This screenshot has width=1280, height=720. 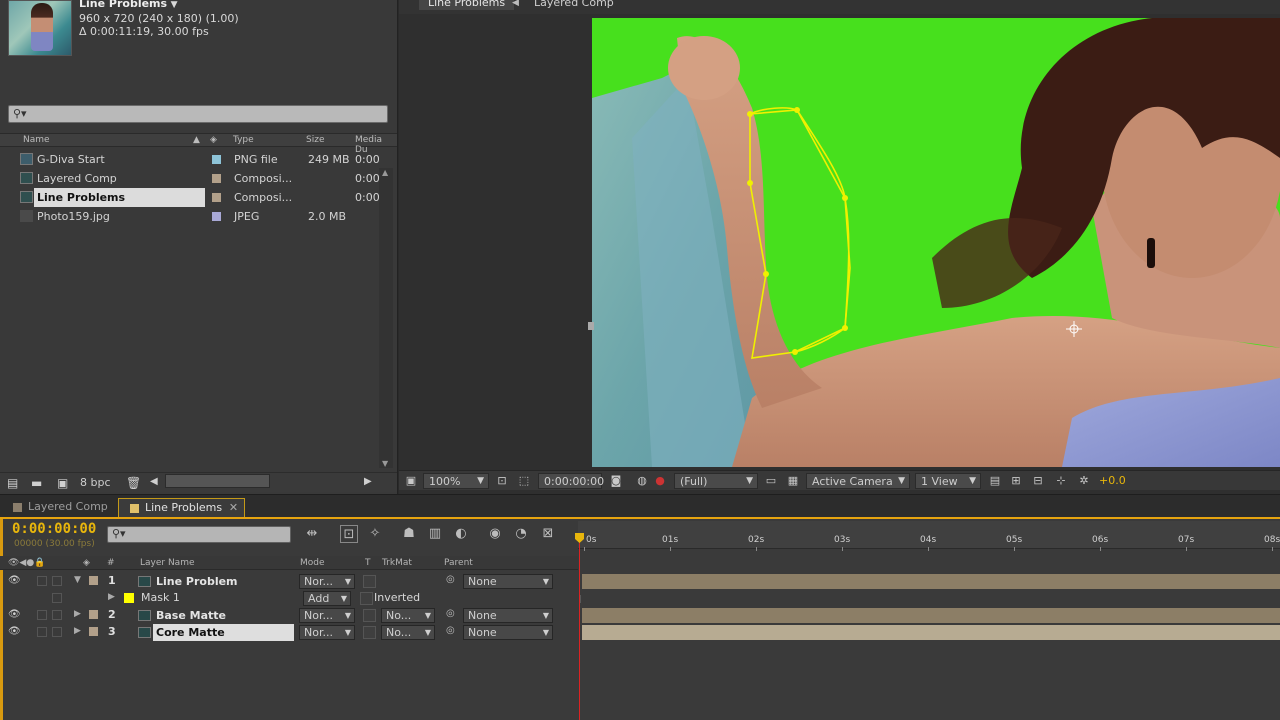 I want to click on column-trkmat: TrkMat, so click(x=397, y=563).